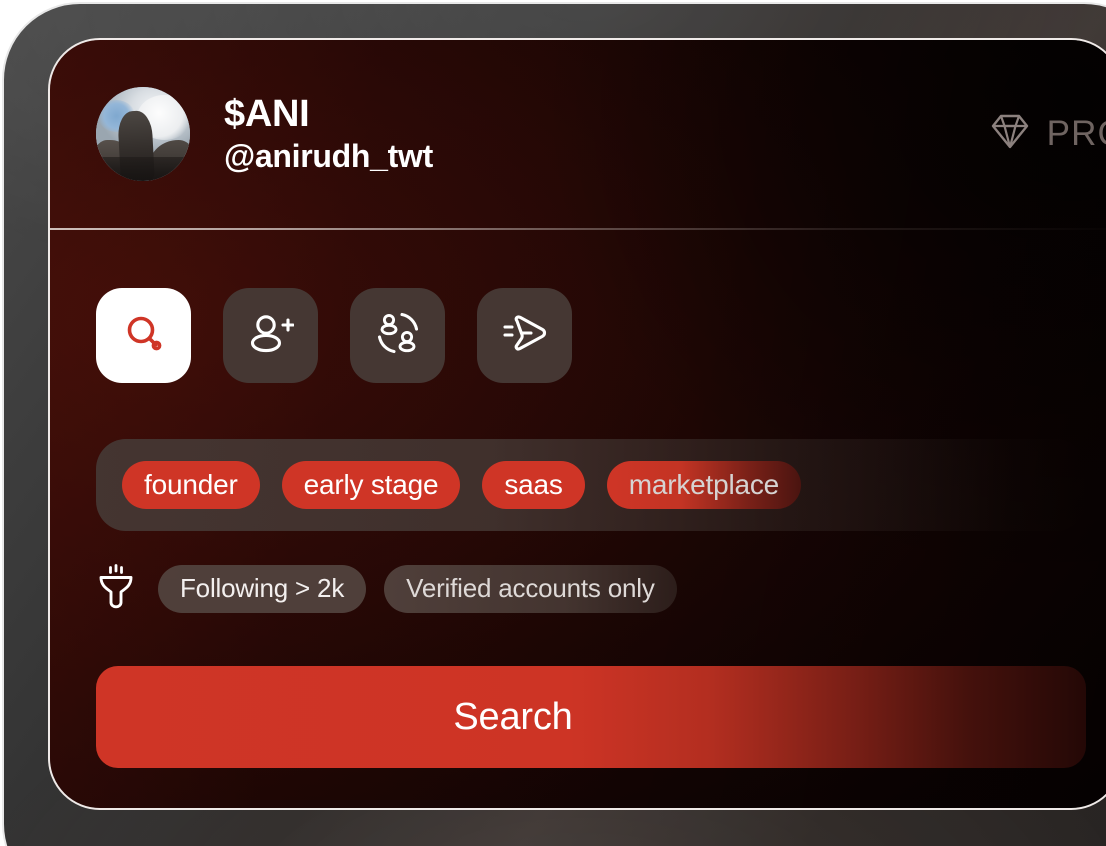  What do you see at coordinates (578, 229) in the screenshot?
I see `header-divider` at bounding box center [578, 229].